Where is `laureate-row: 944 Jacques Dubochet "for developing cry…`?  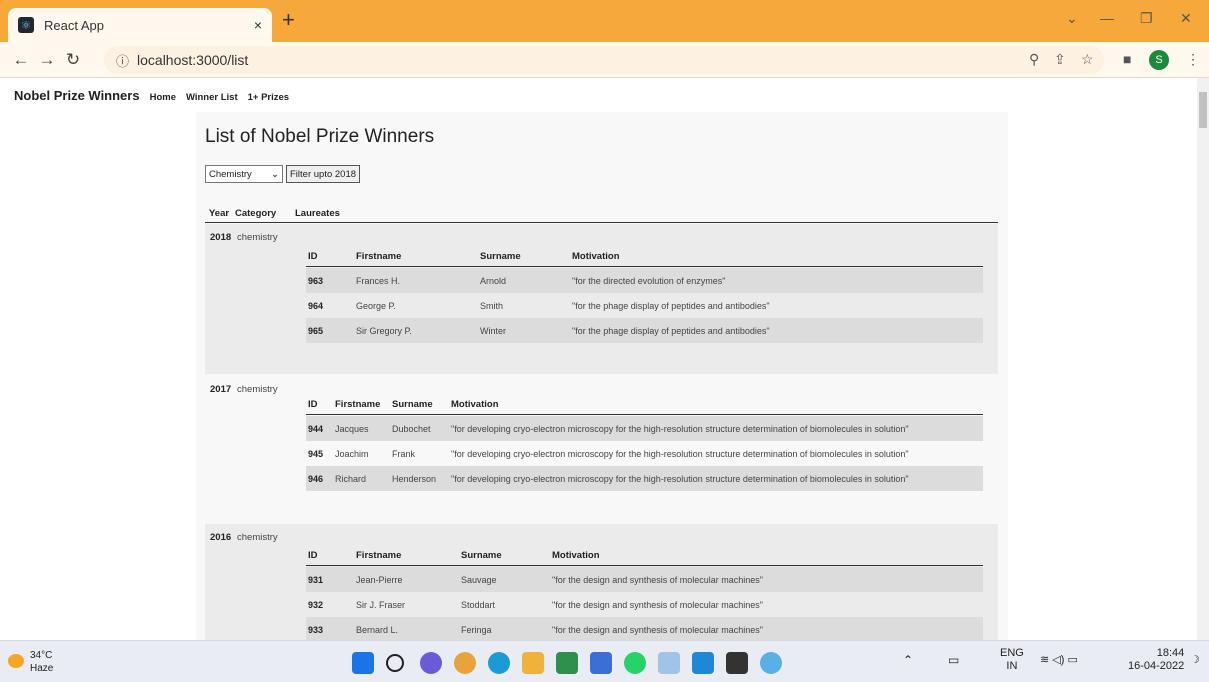 laureate-row: 944 Jacques Dubochet "for developing cry… is located at coordinates (644, 428).